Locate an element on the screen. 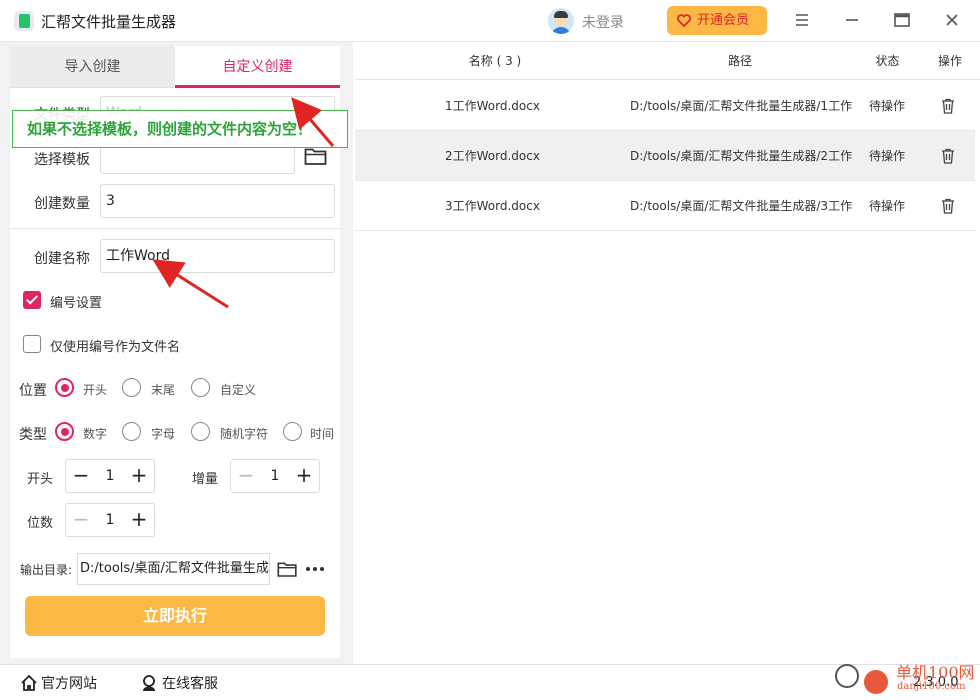  more-icon is located at coordinates (315, 569).